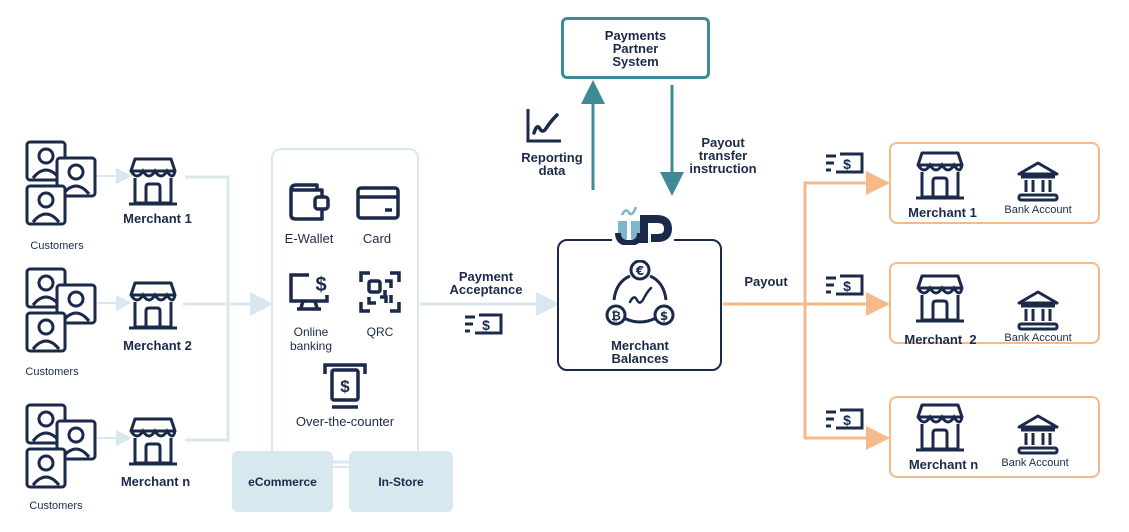  What do you see at coordinates (643, 225) in the screenshot?
I see `up-logo` at bounding box center [643, 225].